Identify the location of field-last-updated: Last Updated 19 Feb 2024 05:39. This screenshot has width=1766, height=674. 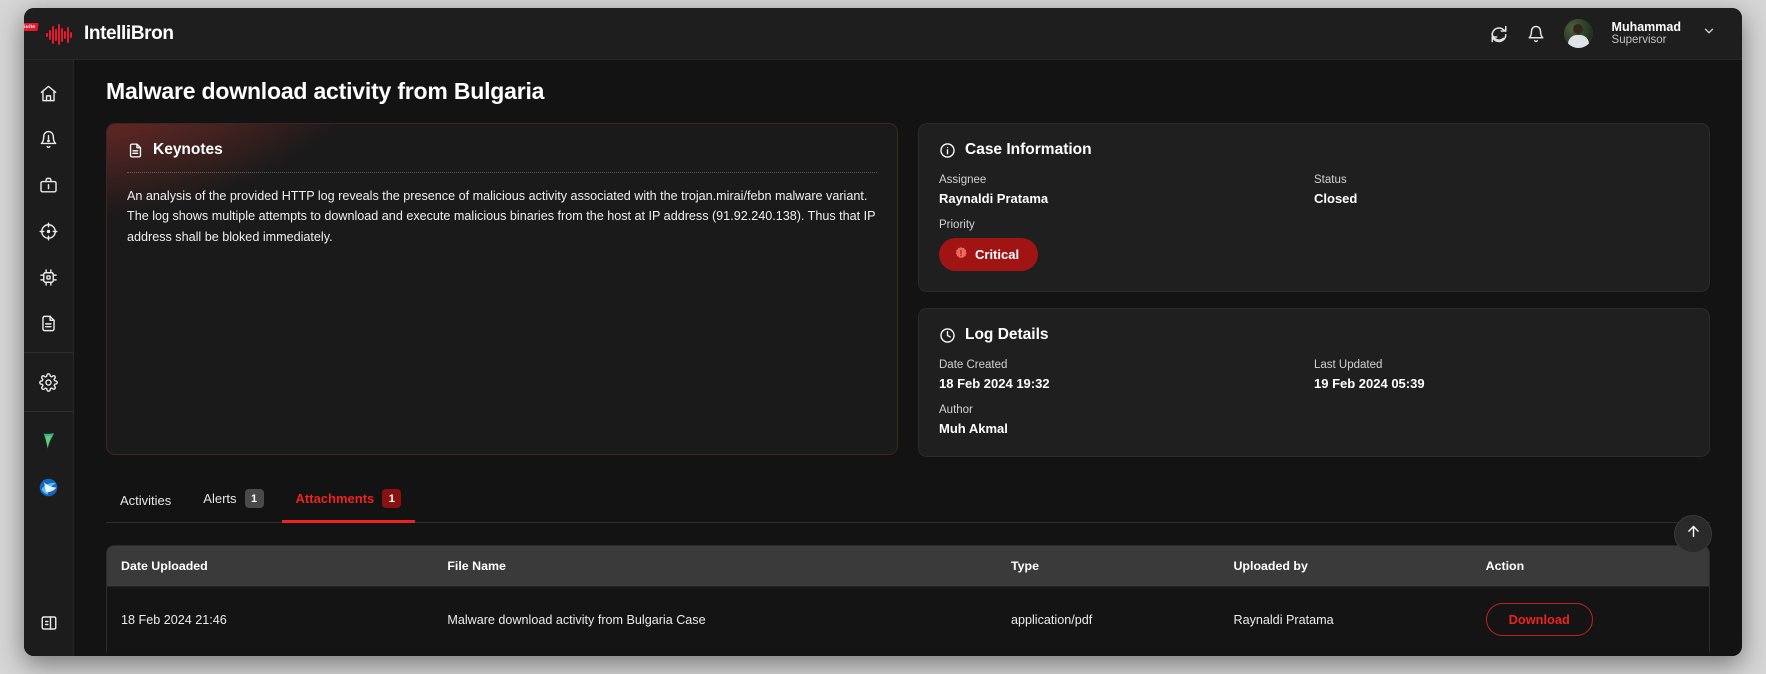
(1501, 375).